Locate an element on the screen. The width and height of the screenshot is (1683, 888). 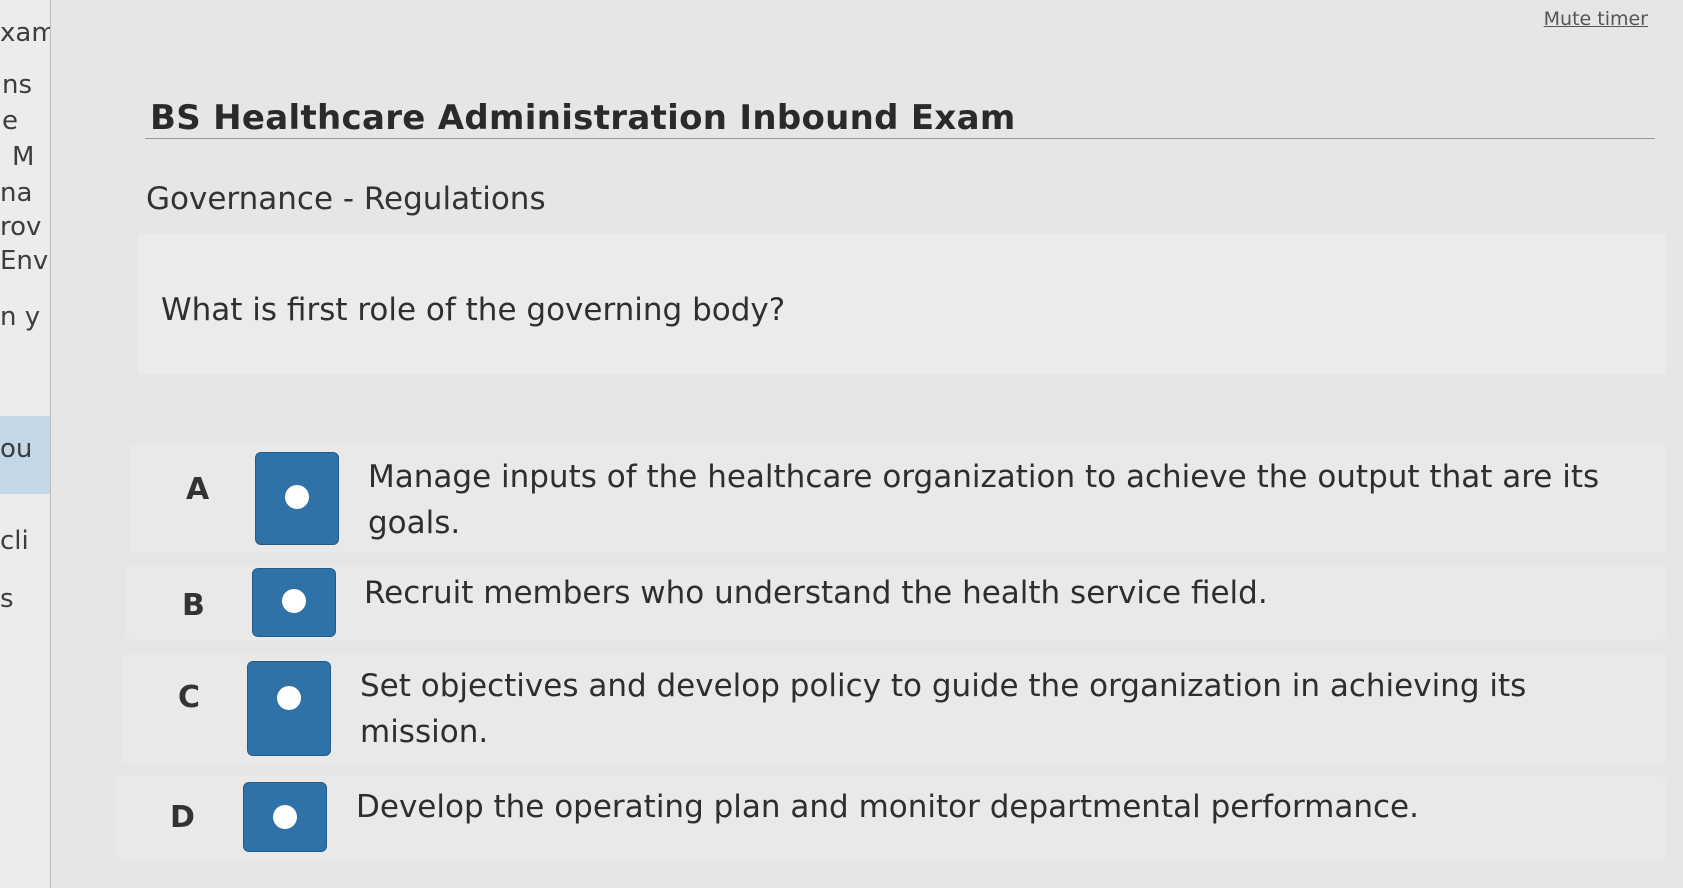
sidebar-item-7: Env is located at coordinates (24, 261).